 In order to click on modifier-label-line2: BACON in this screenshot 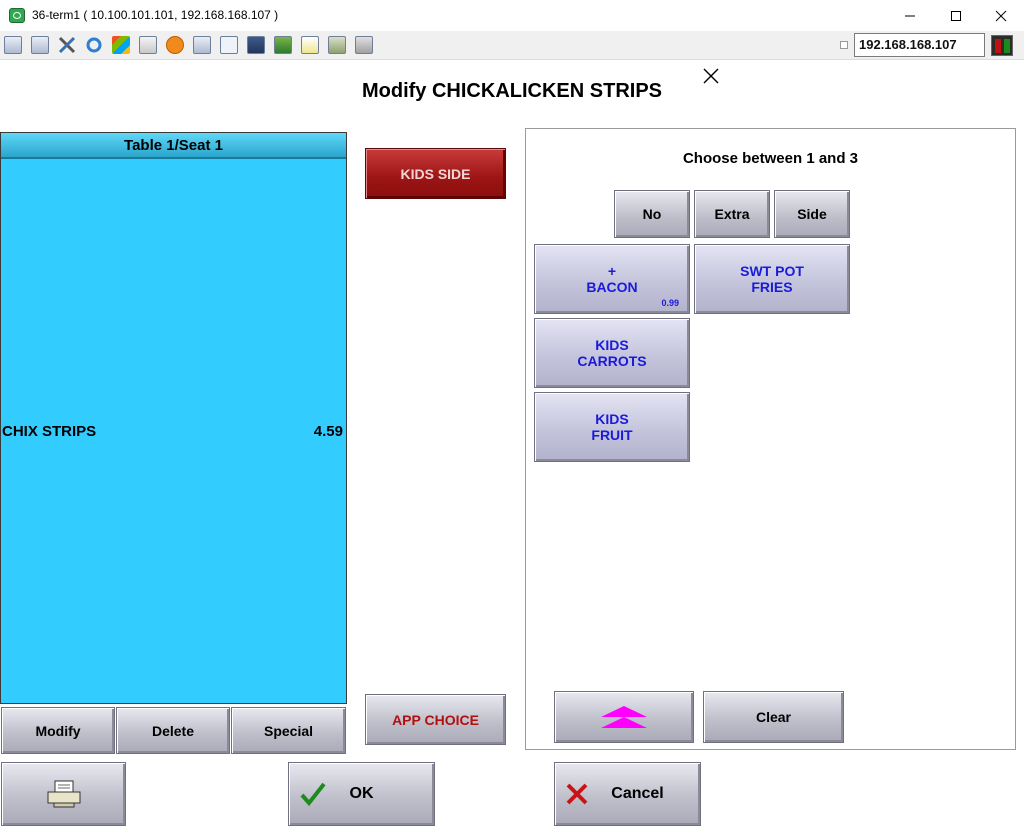, I will do `click(612, 287)`.